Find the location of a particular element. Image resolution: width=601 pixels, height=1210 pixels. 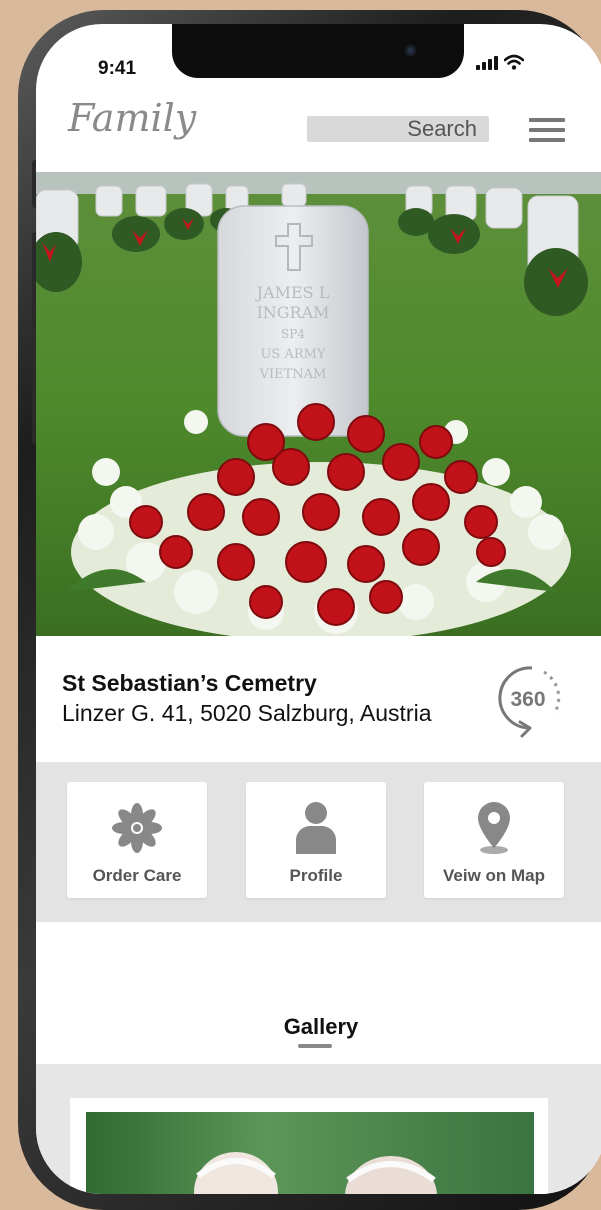

headstone: JAMES L INGRAM SP4 US ARMY VIETNAM is located at coordinates (293, 321).